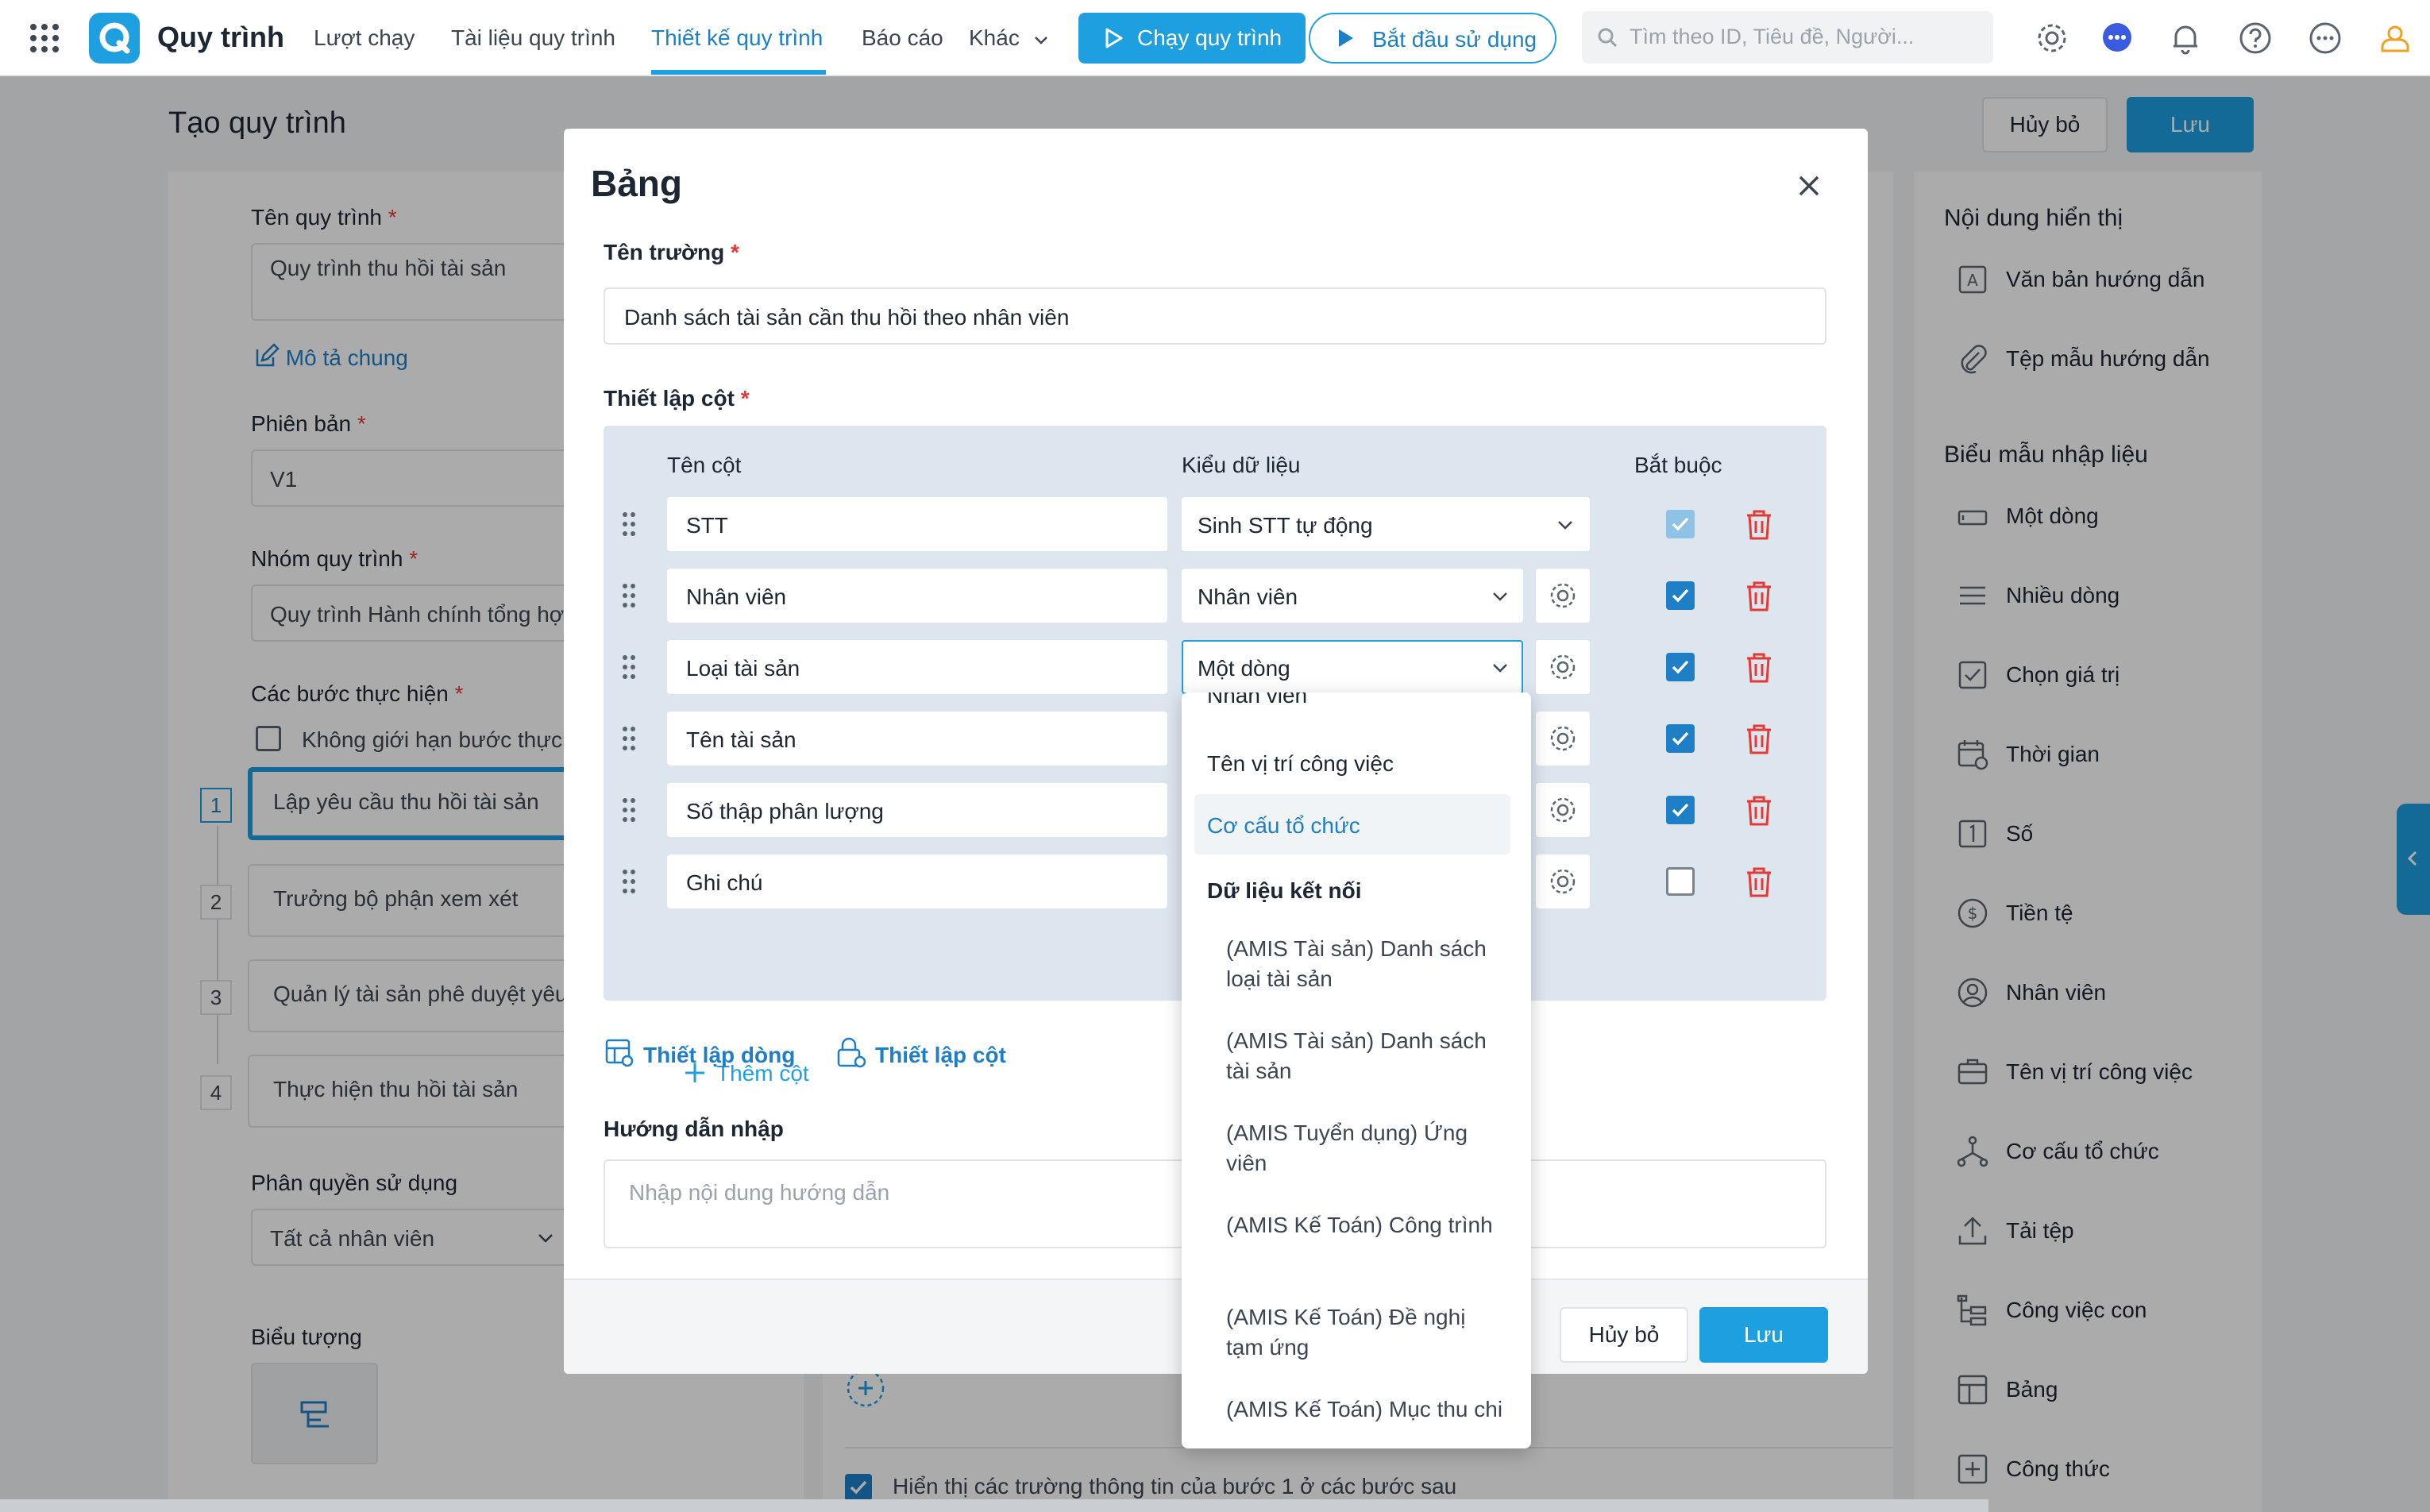  Describe the element at coordinates (704, 465) in the screenshot. I see `column-header-name: Tên cột` at that location.